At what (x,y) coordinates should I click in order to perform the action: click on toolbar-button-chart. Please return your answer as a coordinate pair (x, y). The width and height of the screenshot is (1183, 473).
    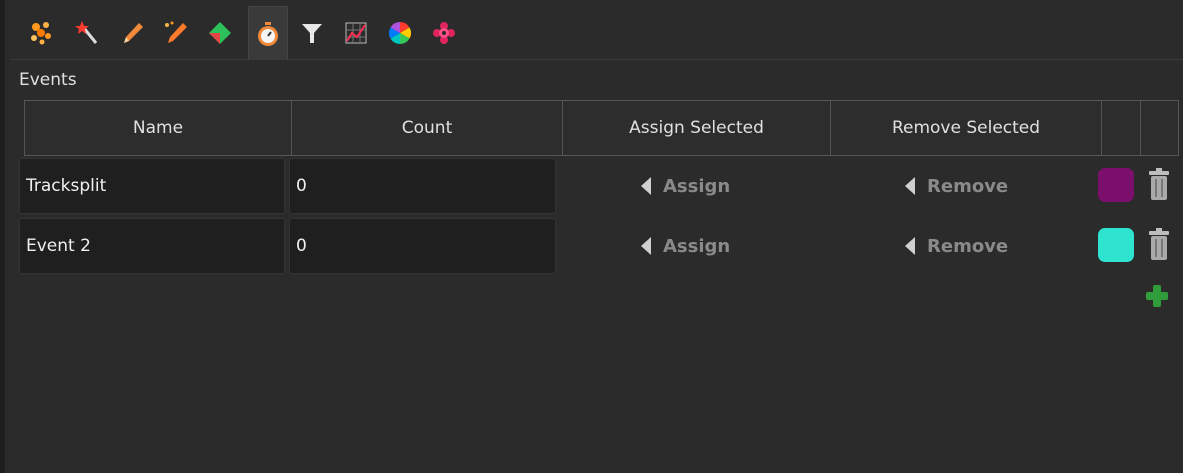
    Looking at the image, I should click on (356, 33).